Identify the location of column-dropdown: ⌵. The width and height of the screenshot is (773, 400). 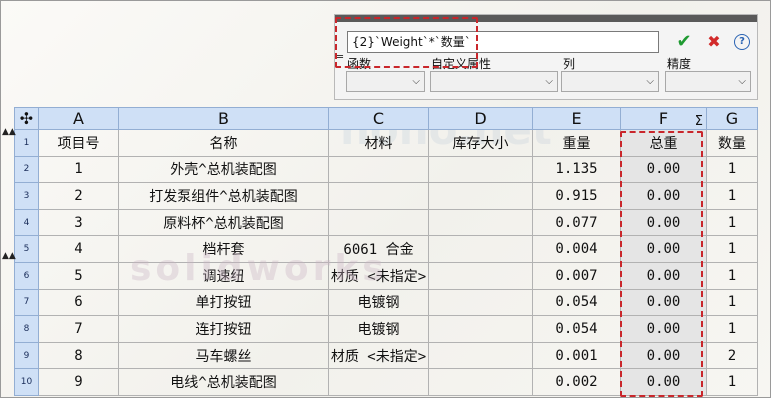
(610, 81).